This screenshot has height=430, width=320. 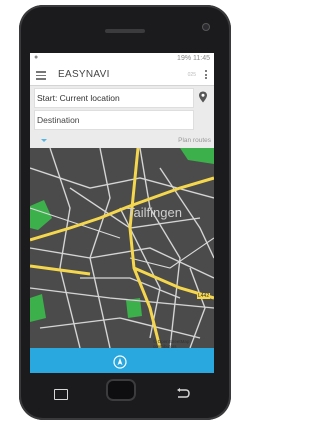 What do you see at coordinates (183, 393) in the screenshot?
I see `back-hardware-button` at bounding box center [183, 393].